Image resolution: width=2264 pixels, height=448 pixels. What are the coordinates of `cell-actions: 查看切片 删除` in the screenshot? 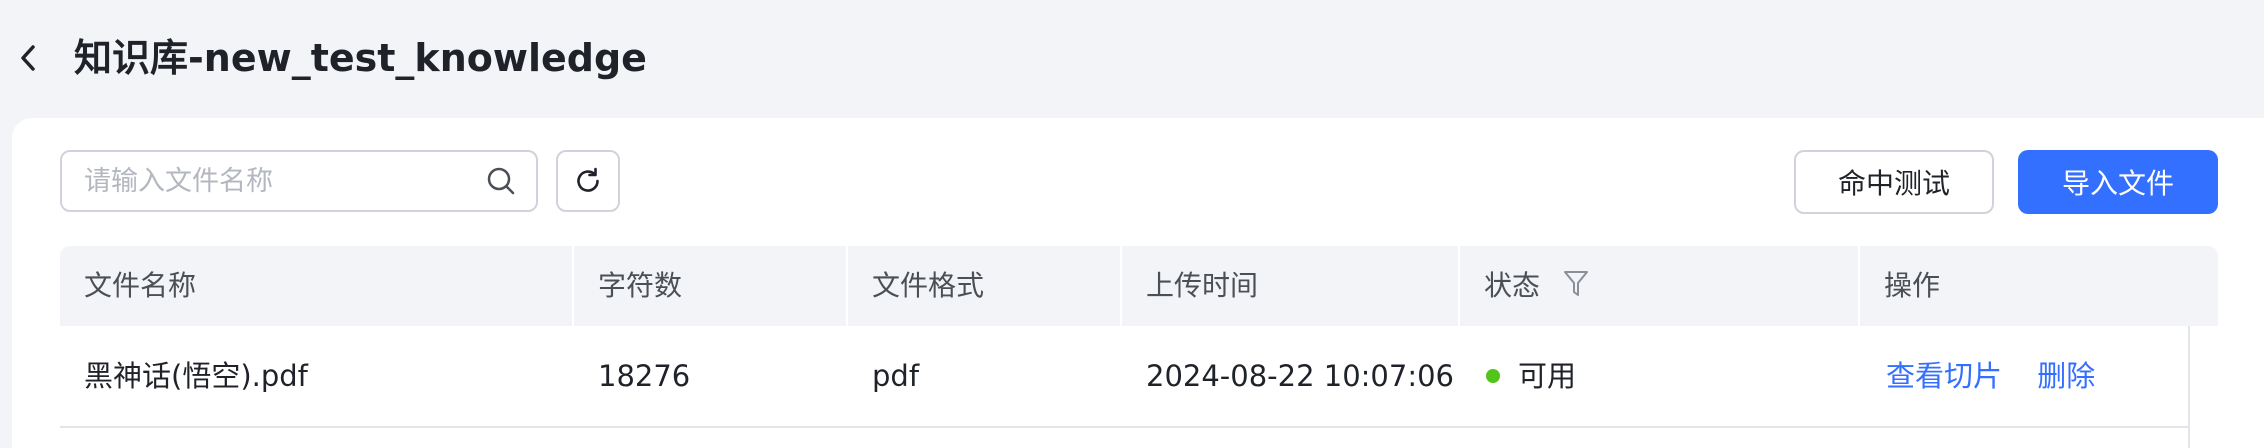 It's located at (1990, 376).